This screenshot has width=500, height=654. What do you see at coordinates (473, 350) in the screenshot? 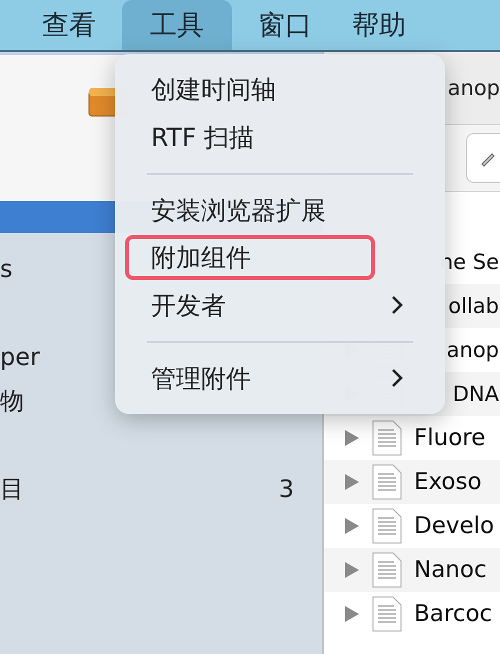
I see `document-name: anop` at bounding box center [473, 350].